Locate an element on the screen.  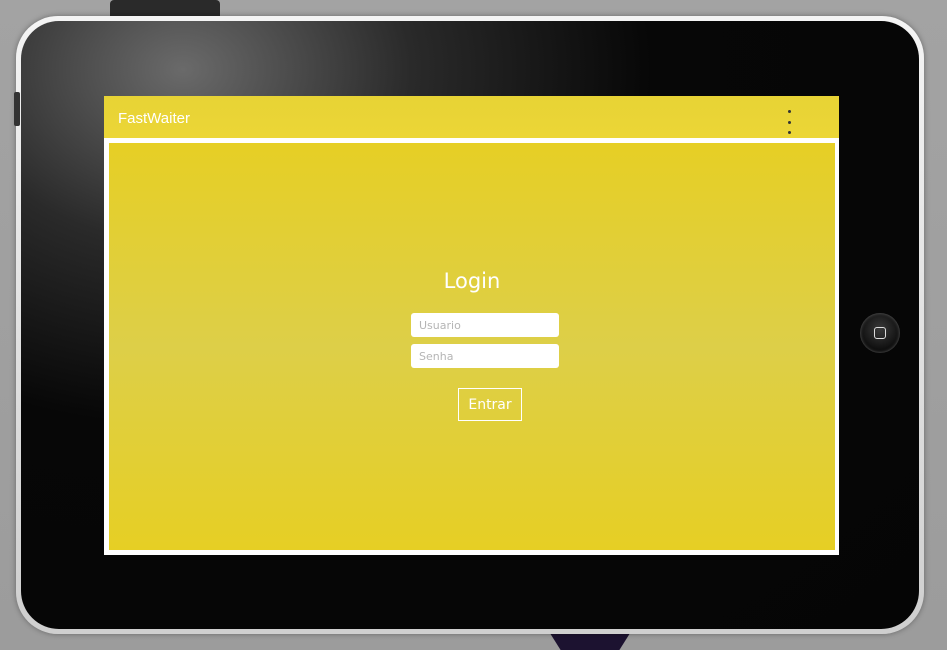
password-input is located at coordinates (485, 356).